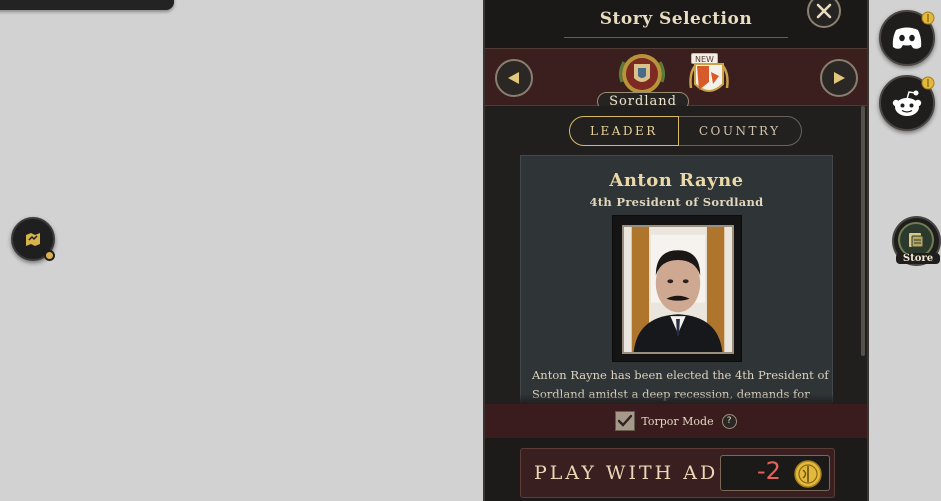 This screenshot has width=941, height=501. Describe the element at coordinates (676, 202) in the screenshot. I see `leader-title: 4th President of Sordland` at that location.